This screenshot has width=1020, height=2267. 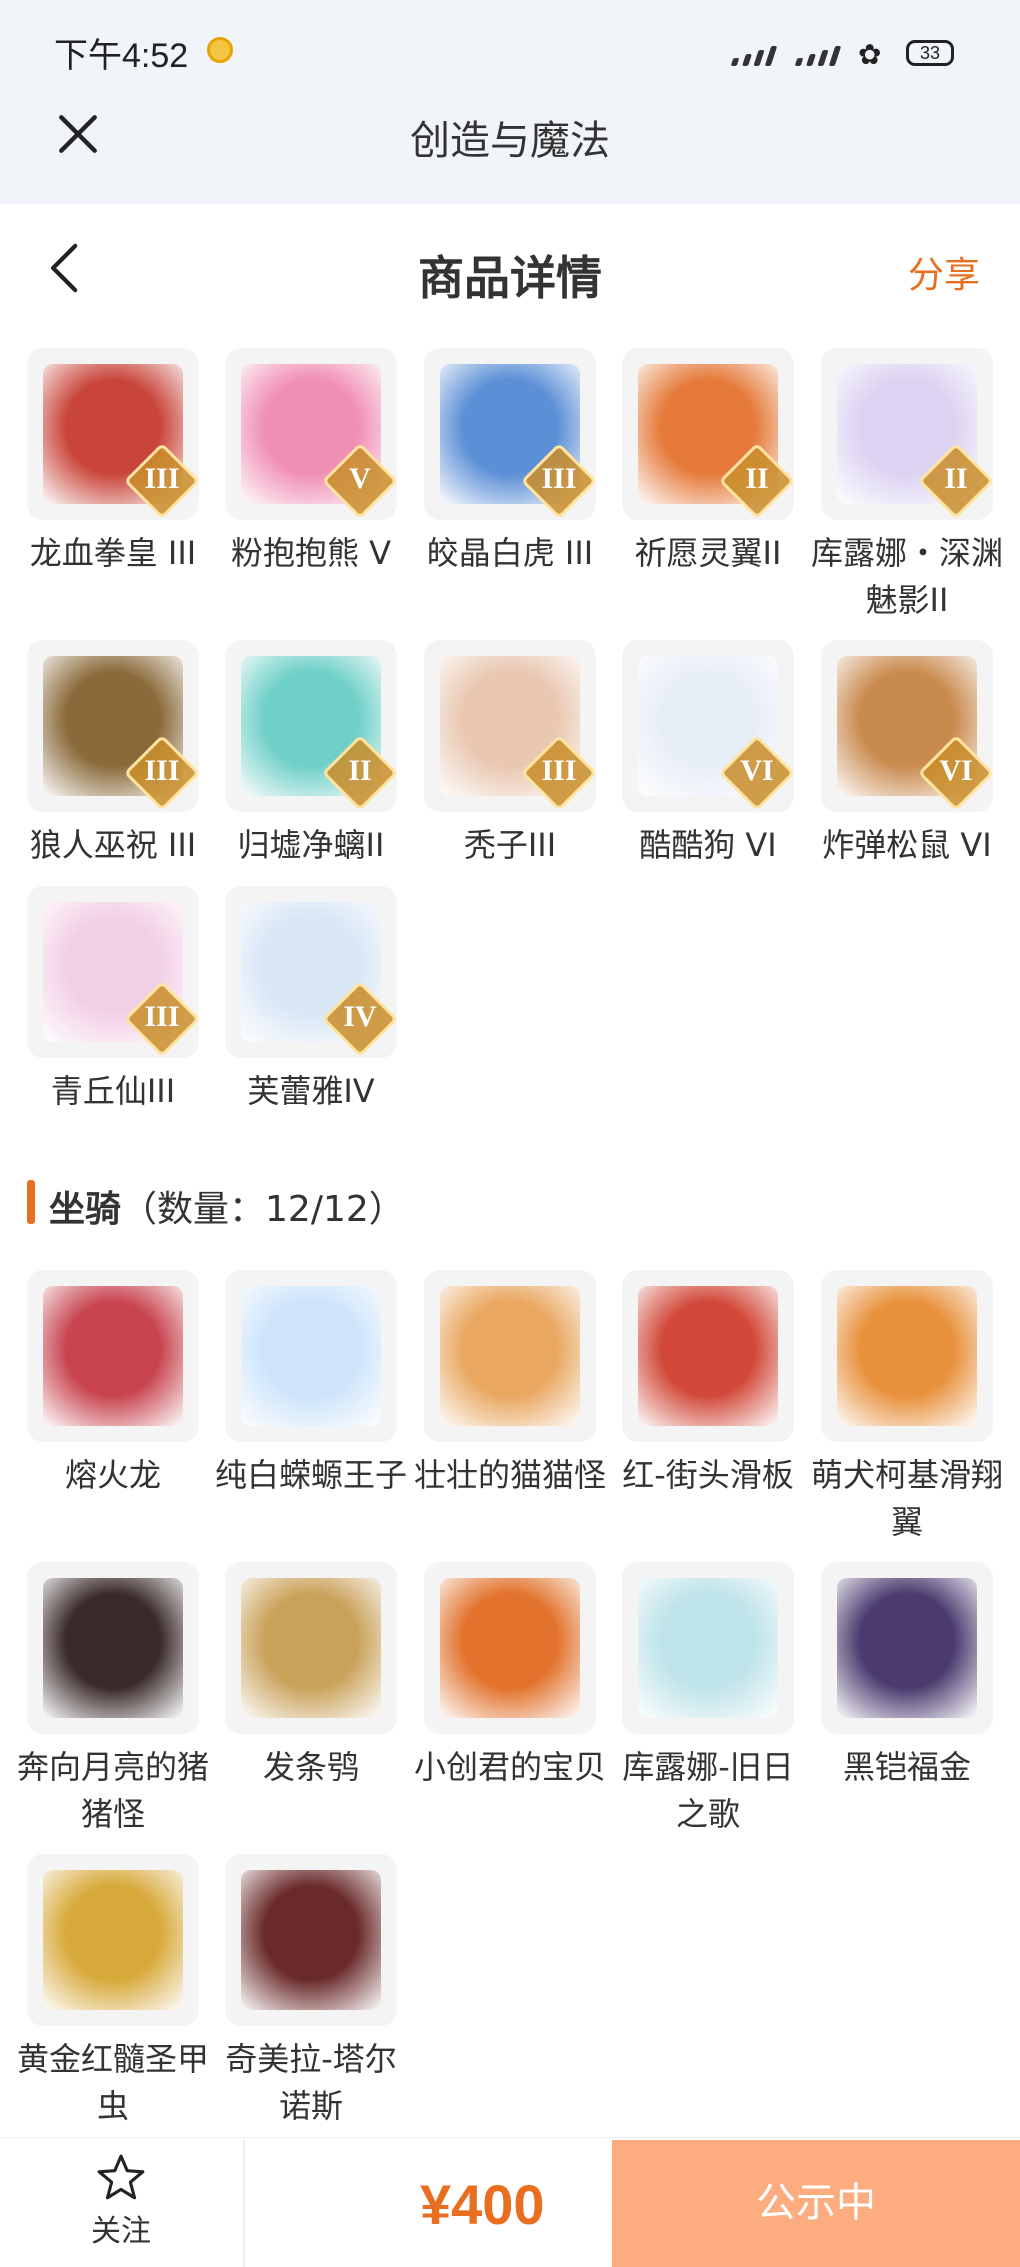 What do you see at coordinates (708, 1475) in the screenshot?
I see `mount-name: 红-街头滑板` at bounding box center [708, 1475].